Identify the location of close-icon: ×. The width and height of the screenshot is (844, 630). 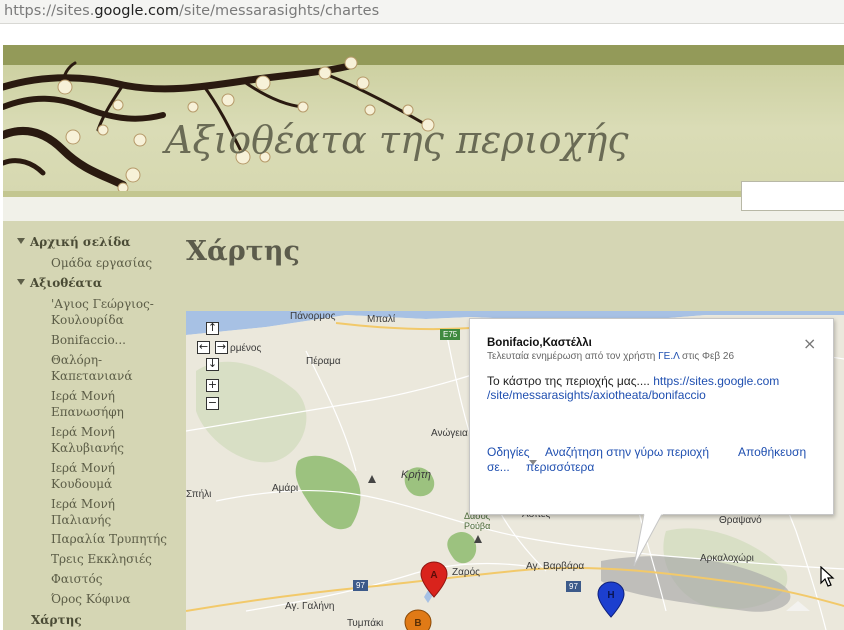
(809, 343).